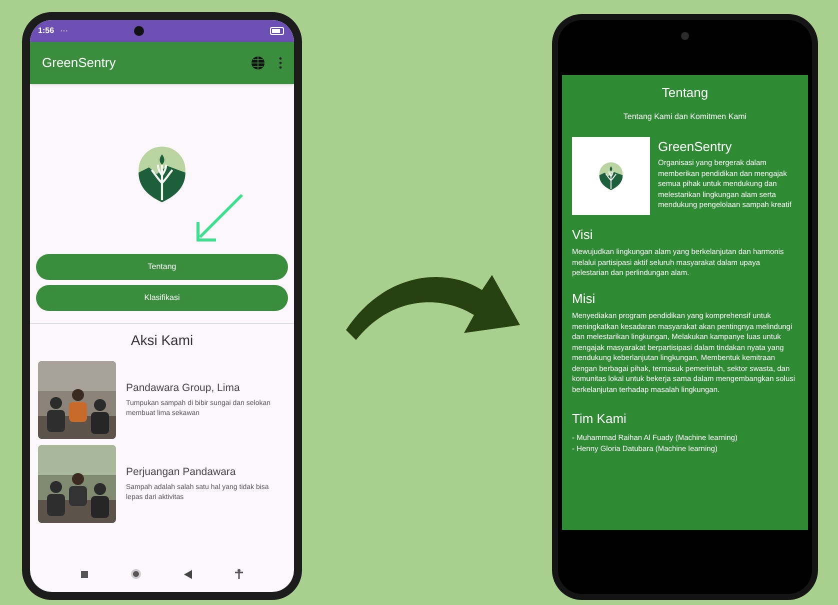  I want to click on more-menu-icon, so click(280, 63).